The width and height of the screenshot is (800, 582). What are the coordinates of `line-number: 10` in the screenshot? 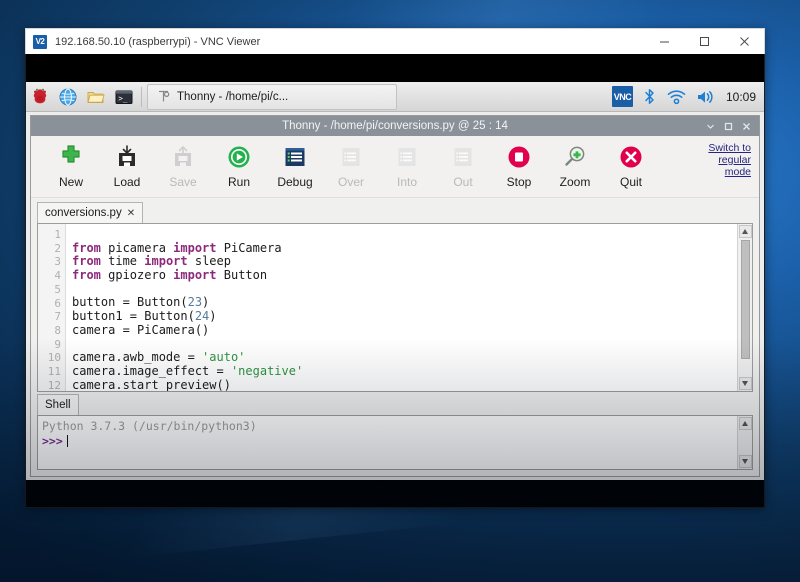 It's located at (54, 358).